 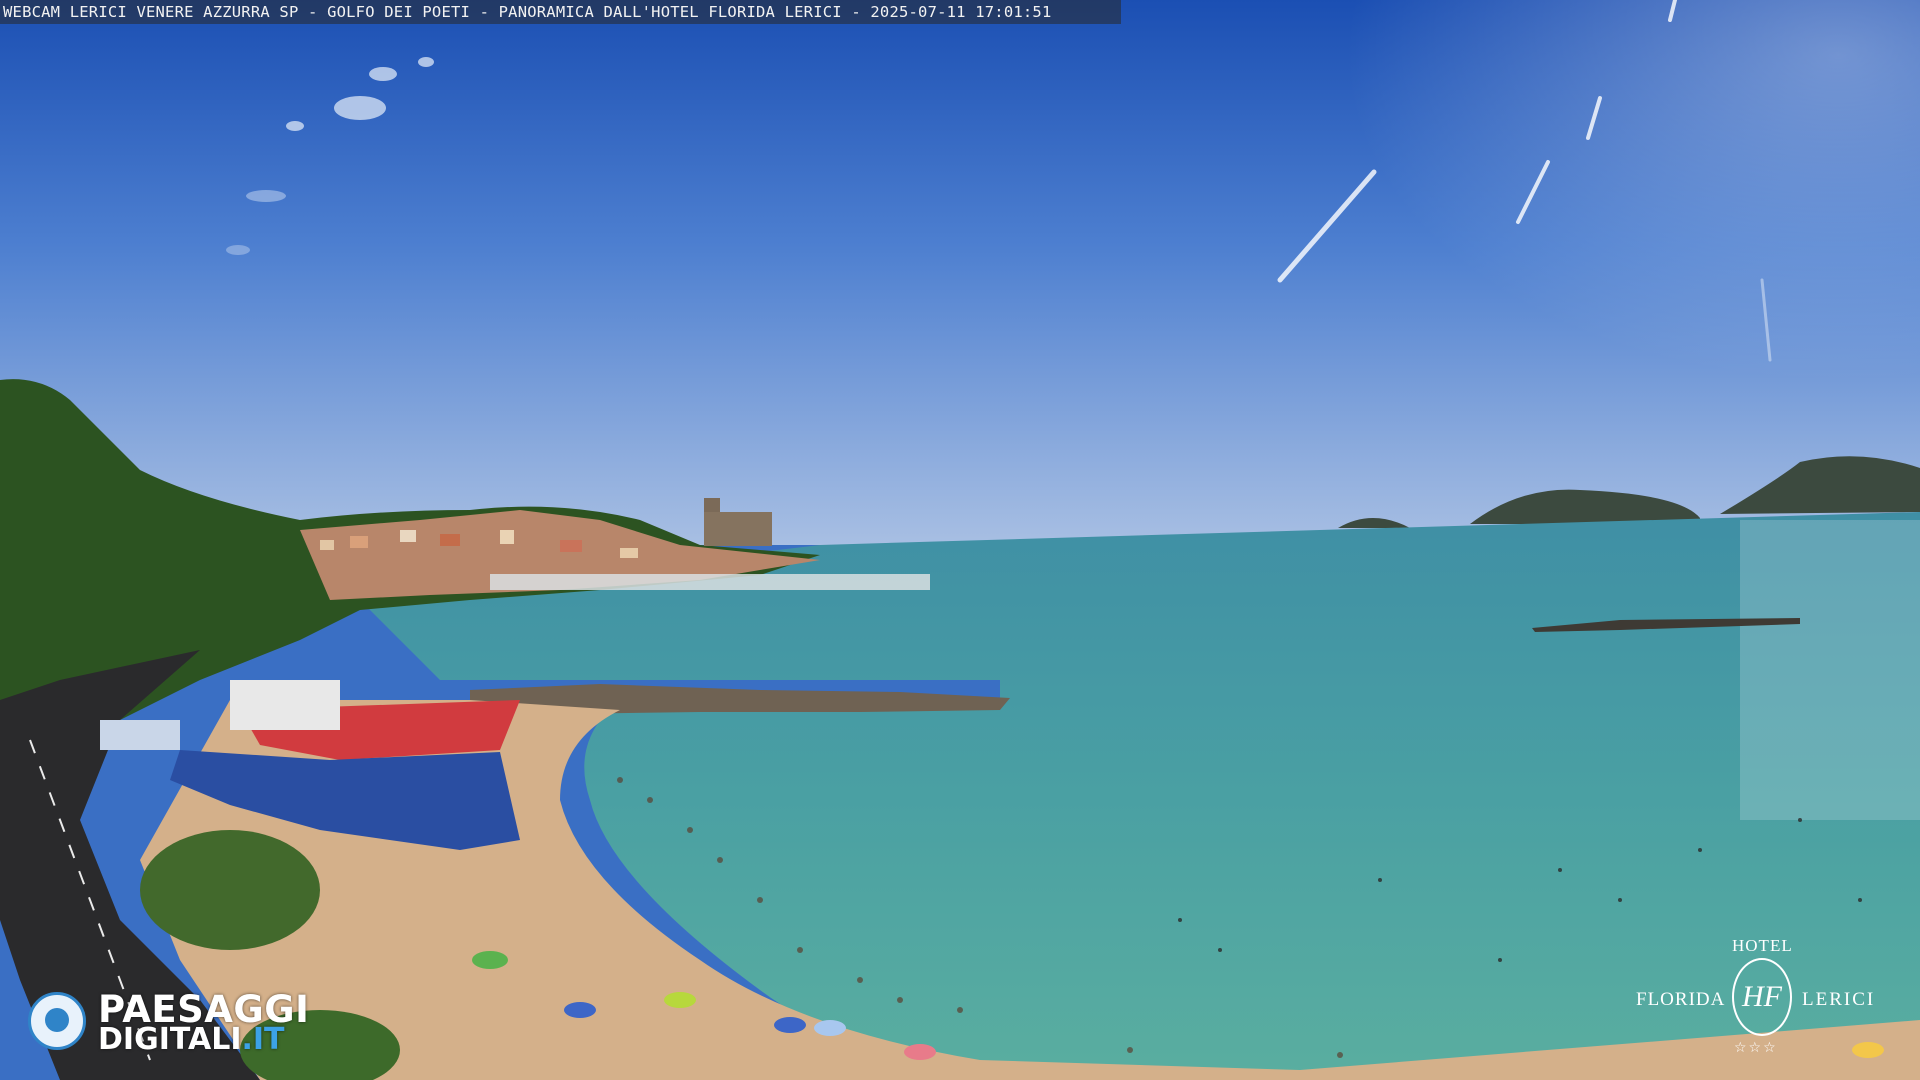 I want to click on harbour-boats, so click(x=710, y=582).